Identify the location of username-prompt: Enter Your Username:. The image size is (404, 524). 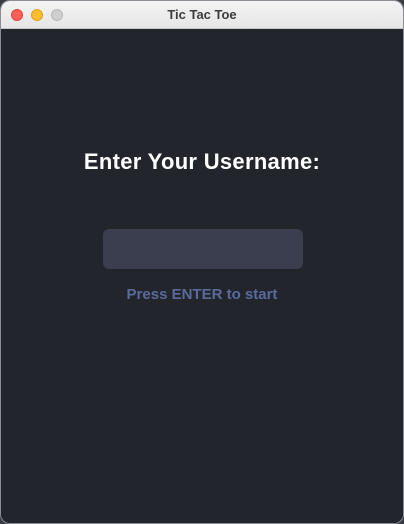
(202, 161).